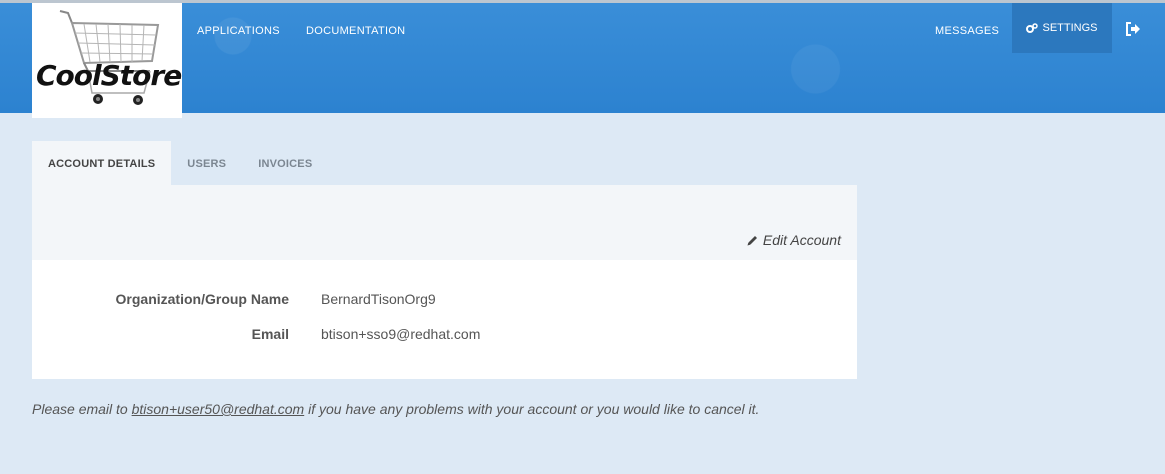 The height and width of the screenshot is (474, 1165). Describe the element at coordinates (285, 163) in the screenshot. I see `tab-invoices: INVOICES` at that location.